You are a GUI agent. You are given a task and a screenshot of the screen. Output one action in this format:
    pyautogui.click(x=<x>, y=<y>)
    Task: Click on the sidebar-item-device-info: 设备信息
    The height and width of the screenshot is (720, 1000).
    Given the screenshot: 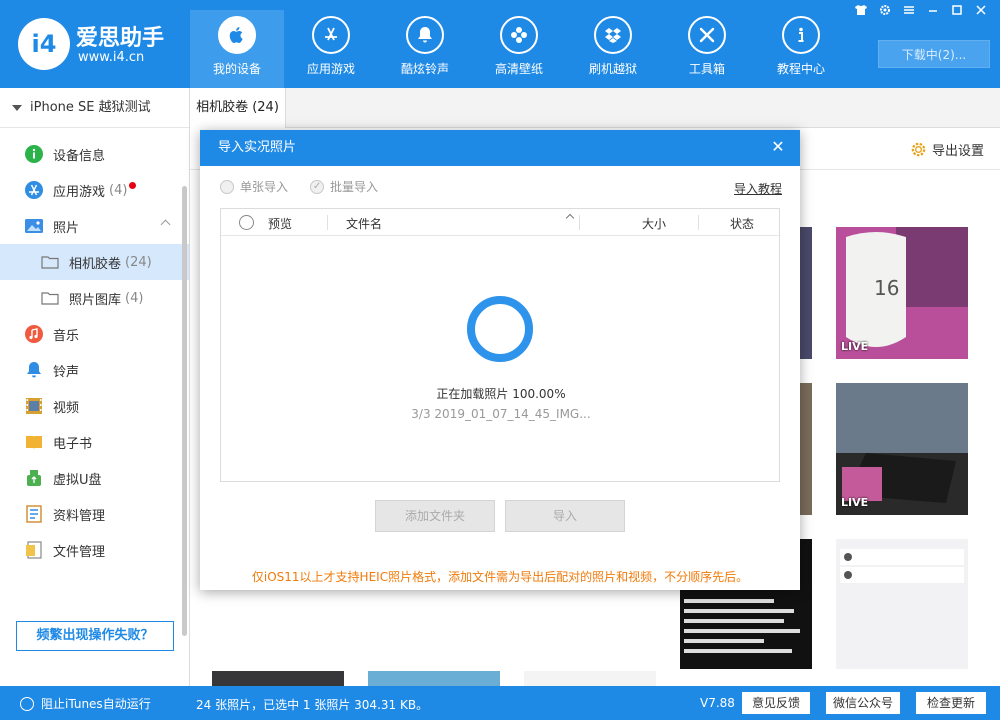 What is the action you would take?
    pyautogui.click(x=94, y=154)
    